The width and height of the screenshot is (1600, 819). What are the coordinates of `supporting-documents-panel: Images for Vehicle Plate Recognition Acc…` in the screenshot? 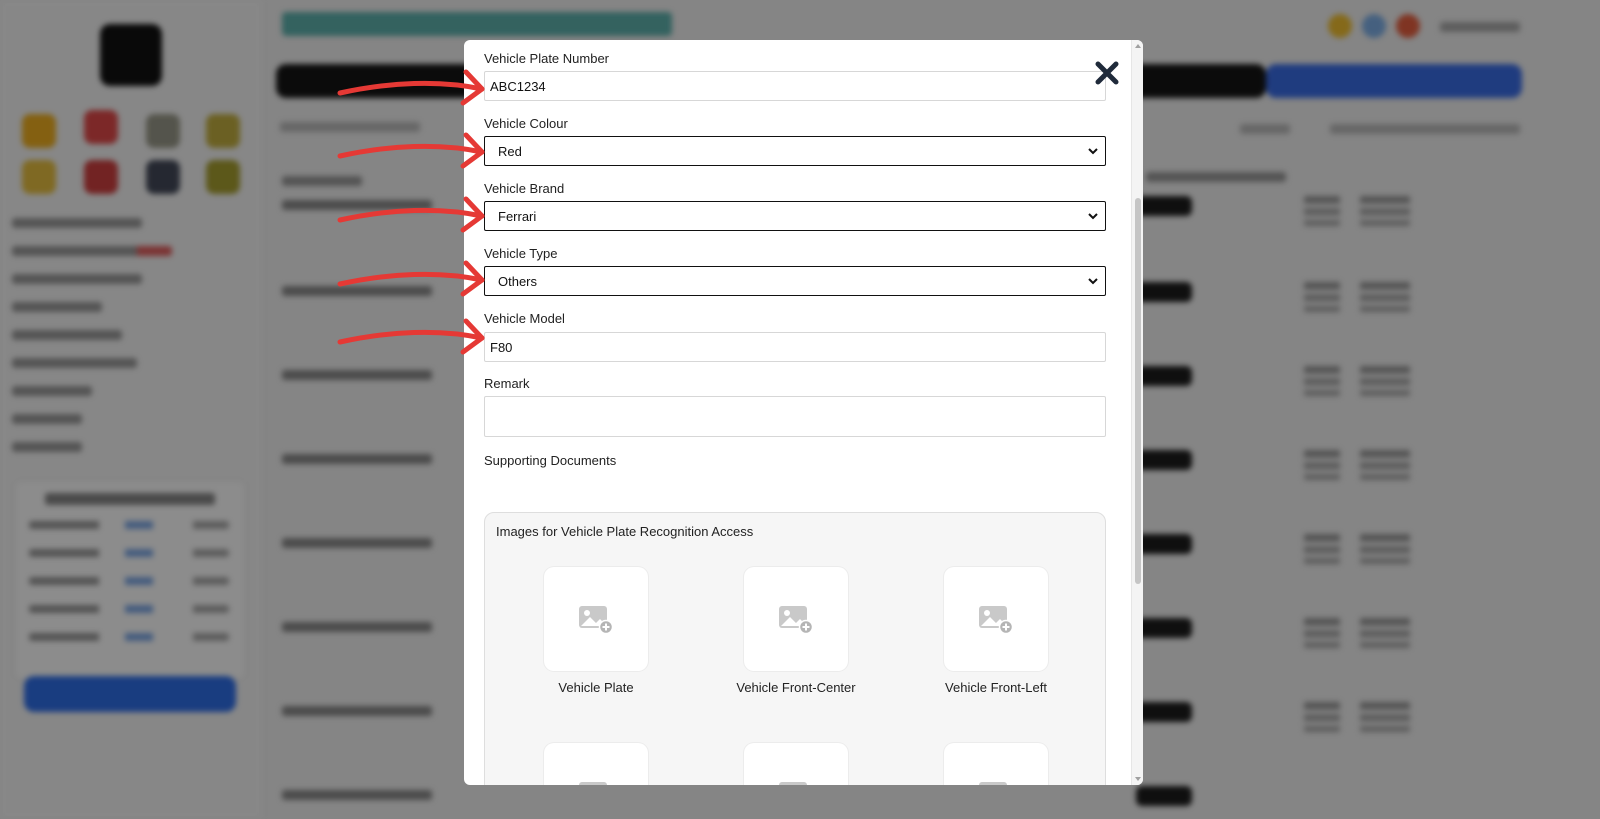 It's located at (795, 648).